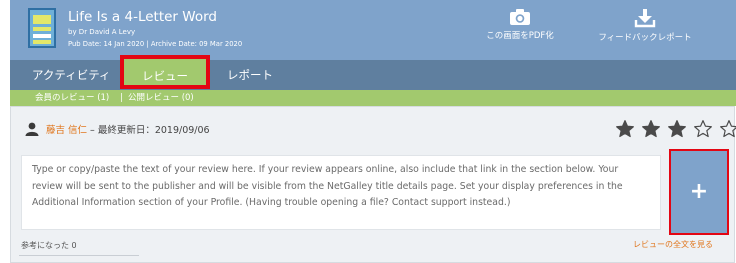 This screenshot has width=736, height=263. What do you see at coordinates (142, 17) in the screenshot?
I see `book-title: Life Is a 4-Letter Word` at bounding box center [142, 17].